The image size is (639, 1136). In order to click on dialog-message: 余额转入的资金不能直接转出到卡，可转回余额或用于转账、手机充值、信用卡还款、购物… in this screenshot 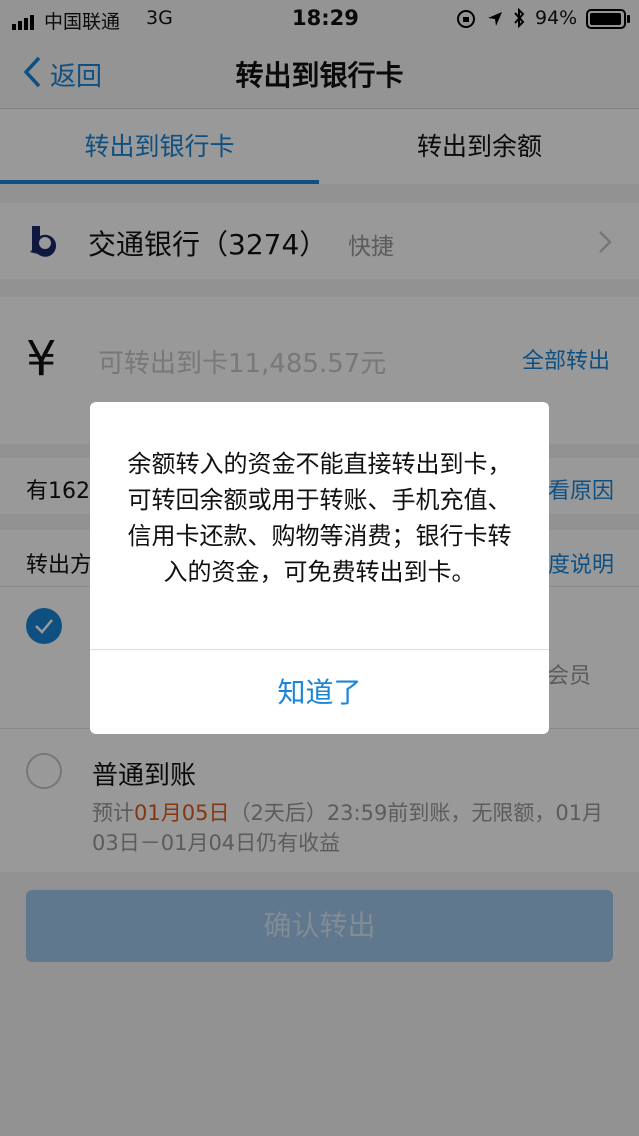, I will do `click(319, 518)`.